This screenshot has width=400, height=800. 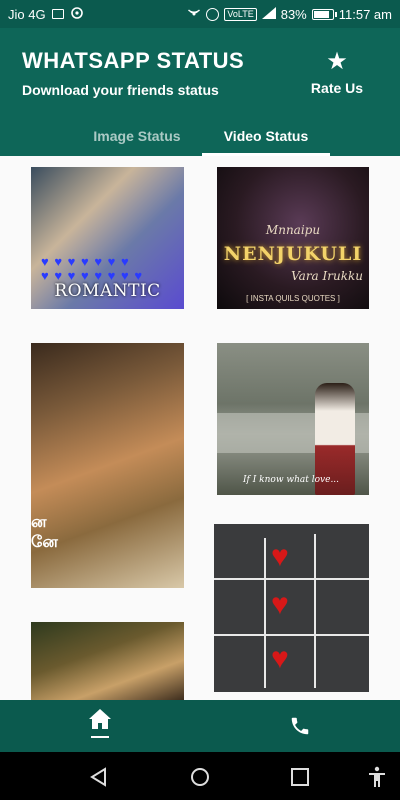 I want to click on tab-video-status: Video Status, so click(x=266, y=136).